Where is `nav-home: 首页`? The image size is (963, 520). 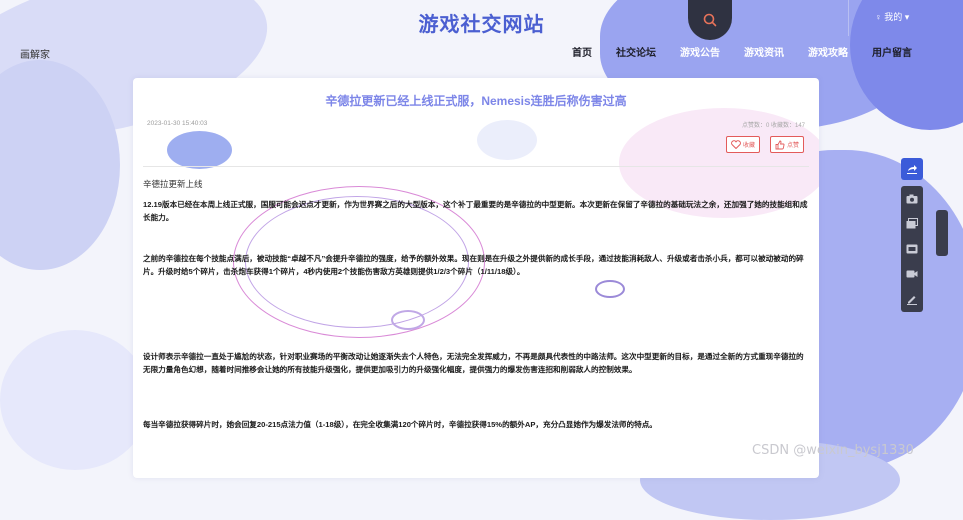 nav-home: 首页 is located at coordinates (582, 51).